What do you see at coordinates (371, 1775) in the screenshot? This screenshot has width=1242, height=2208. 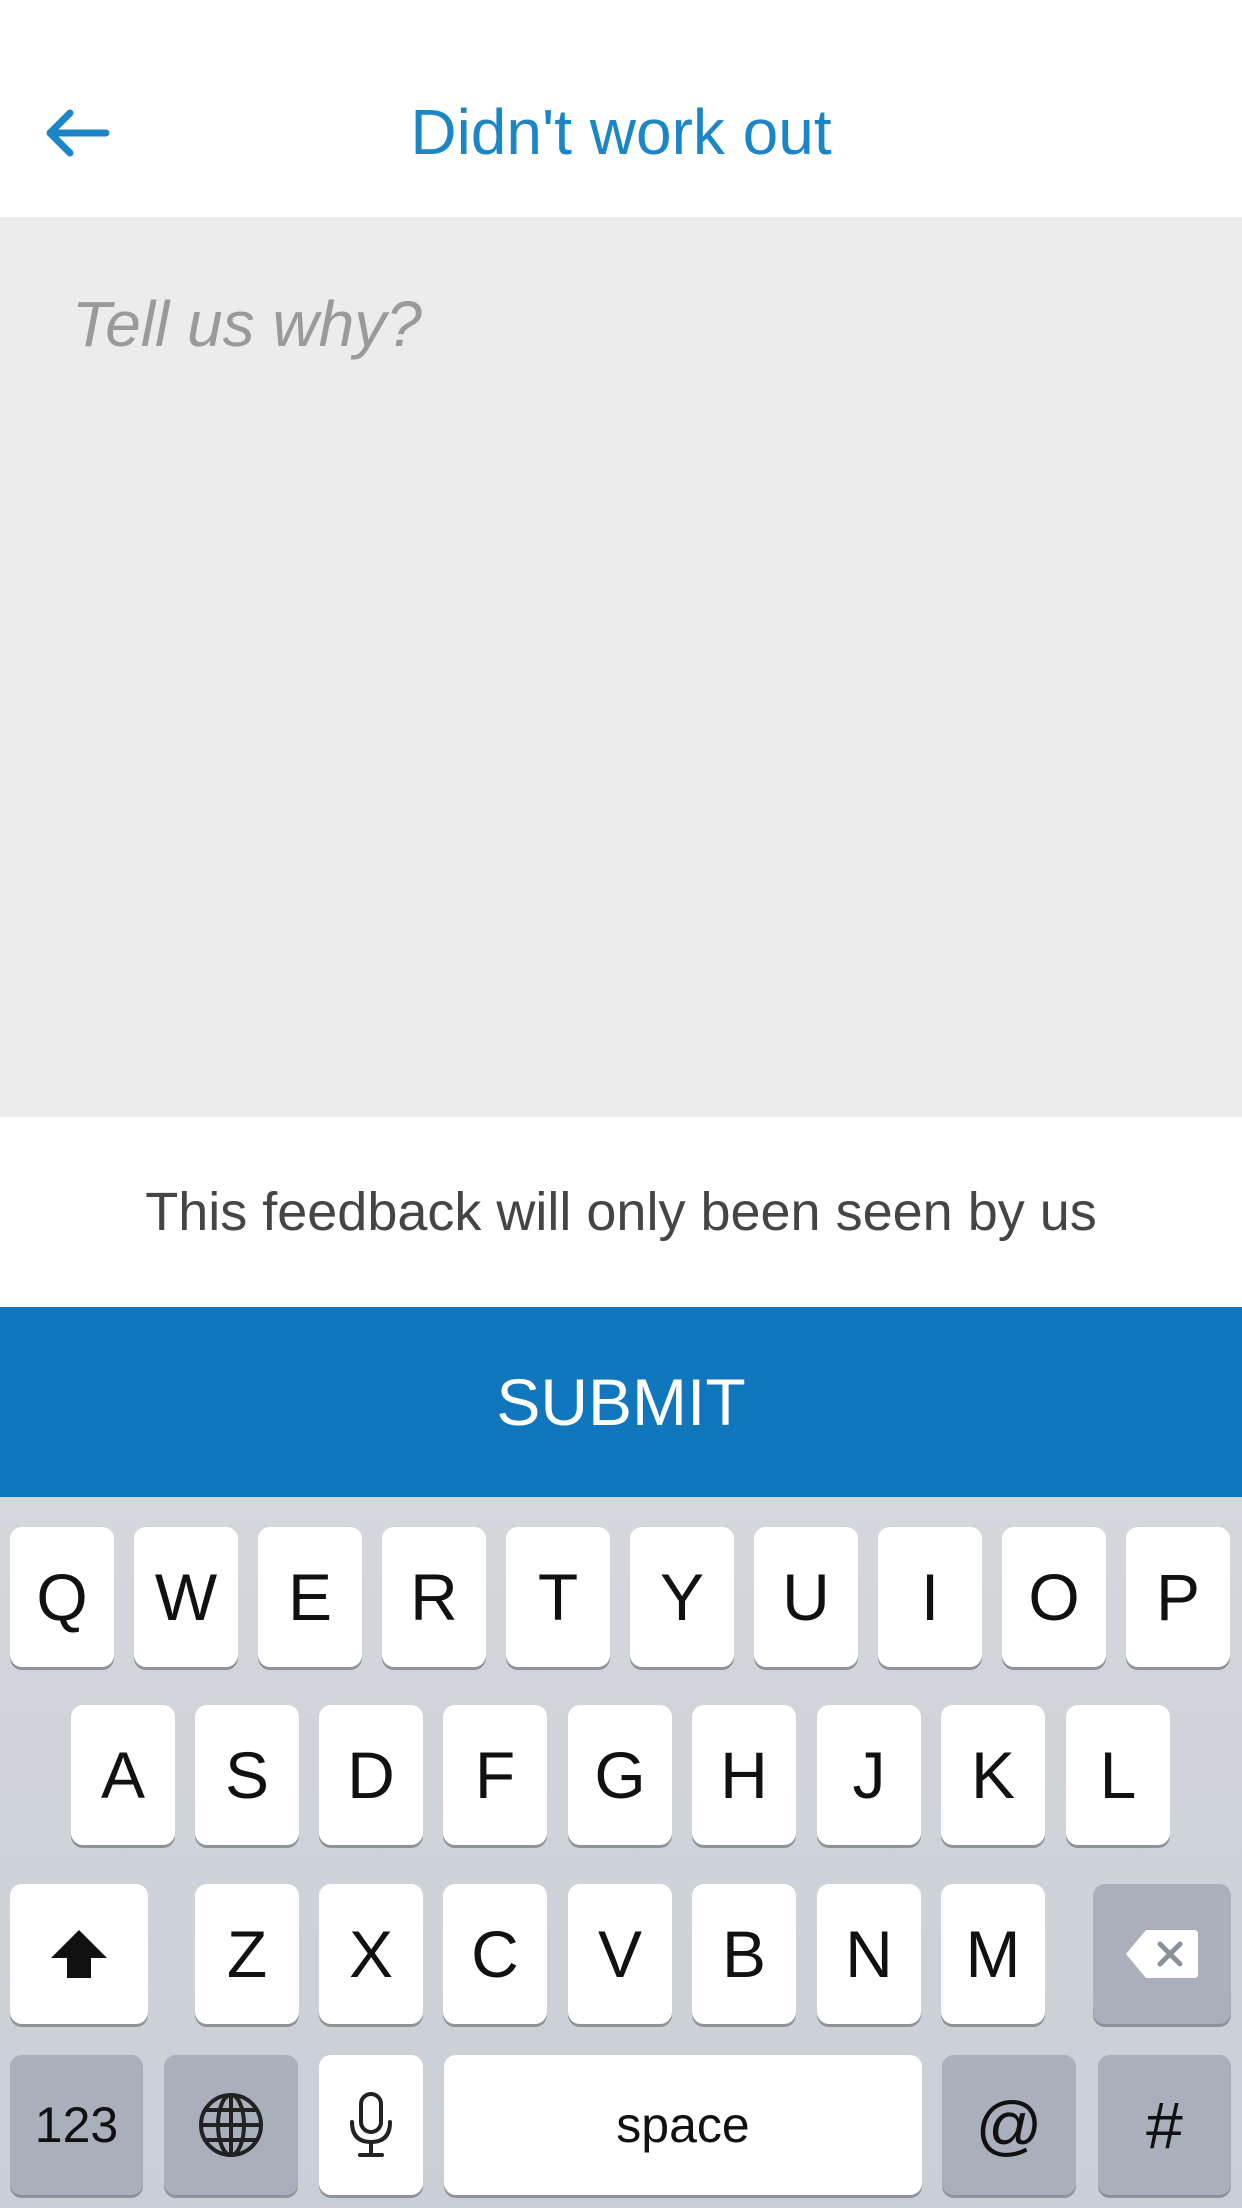 I see `key-d: D` at bounding box center [371, 1775].